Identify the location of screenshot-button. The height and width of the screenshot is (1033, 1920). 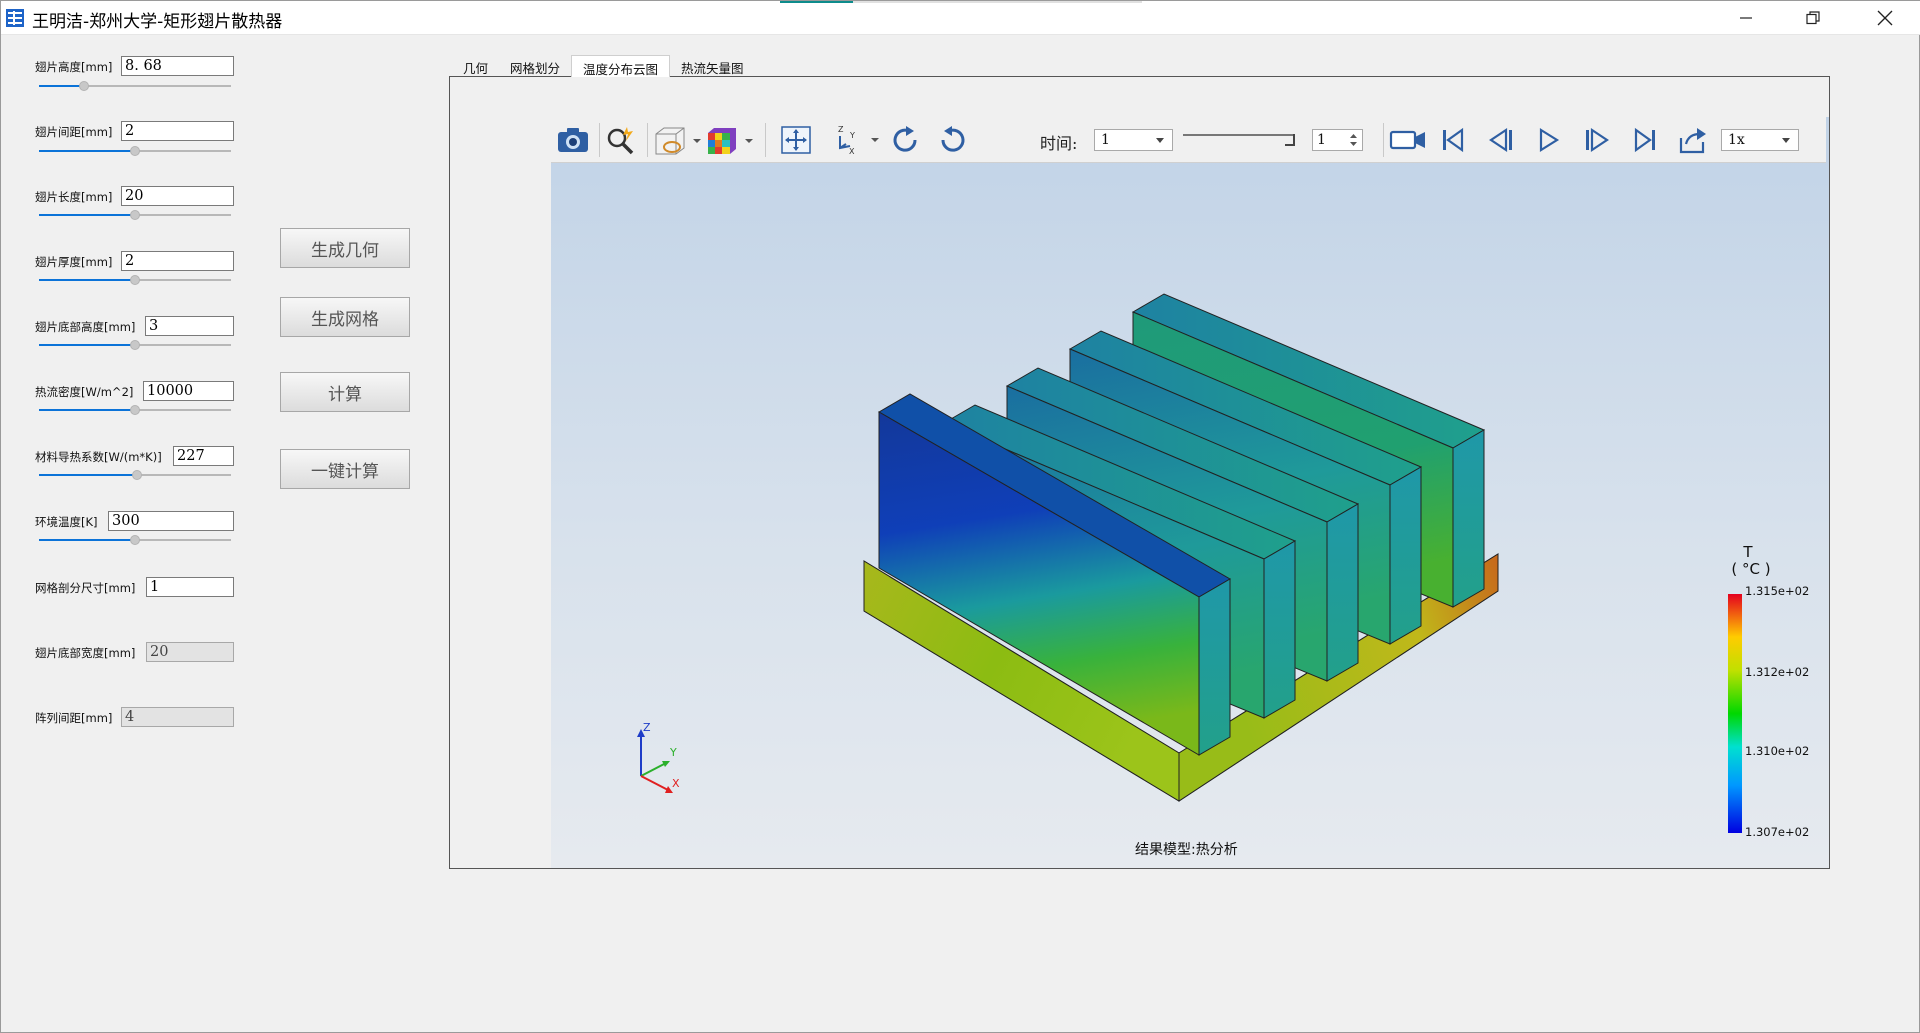
(573, 140).